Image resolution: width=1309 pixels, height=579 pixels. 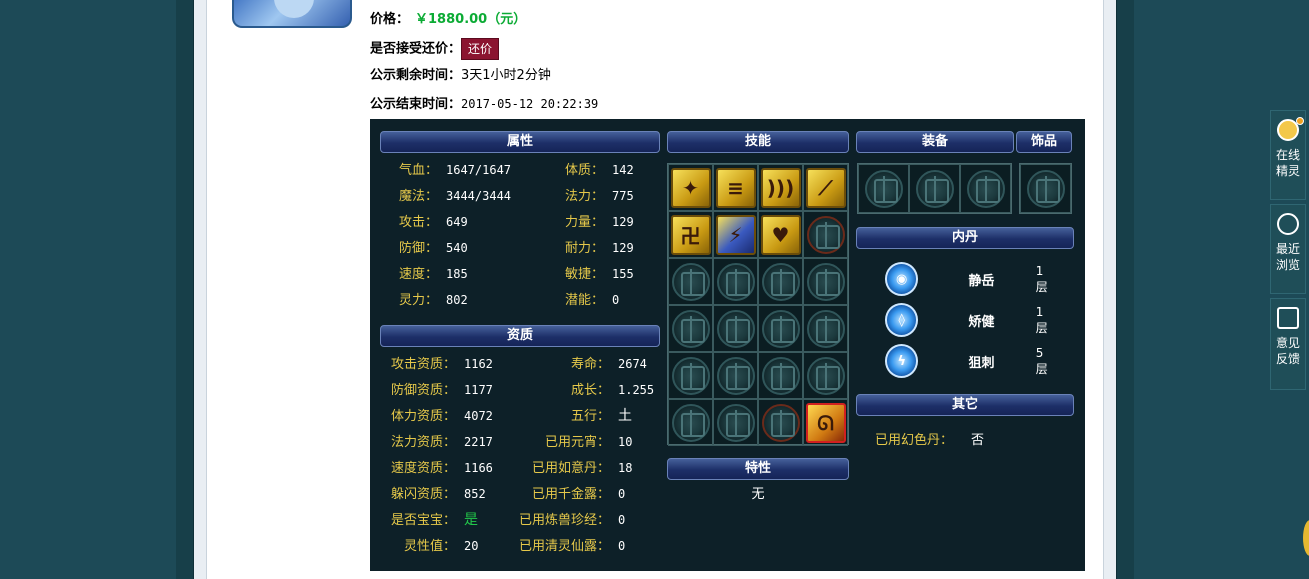 I want to click on sidebar-recent-label: 最近浏览, so click(x=1288, y=257).